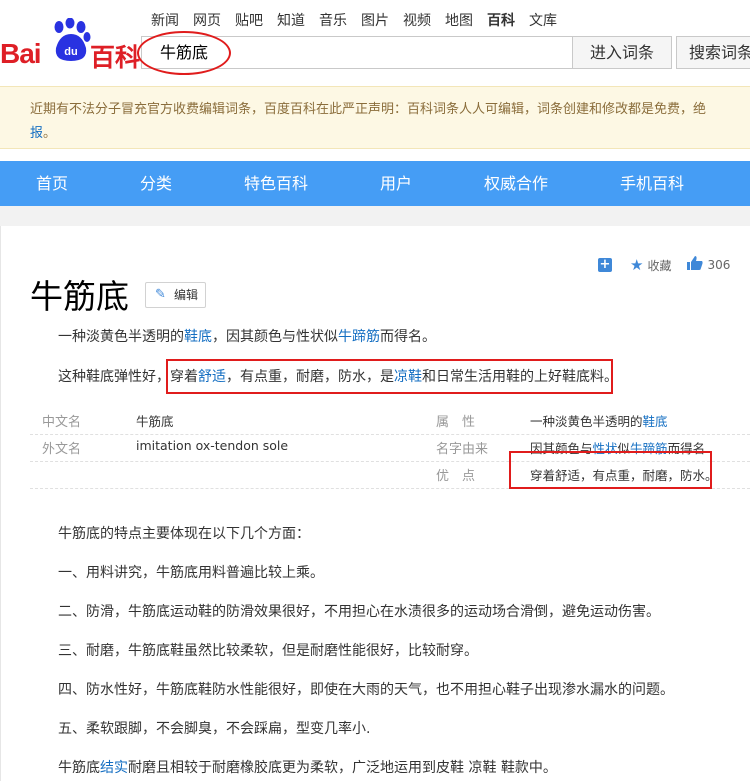 This screenshot has width=750, height=781. What do you see at coordinates (155, 421) in the screenshot?
I see `basic-info-value: 牛筋底` at bounding box center [155, 421].